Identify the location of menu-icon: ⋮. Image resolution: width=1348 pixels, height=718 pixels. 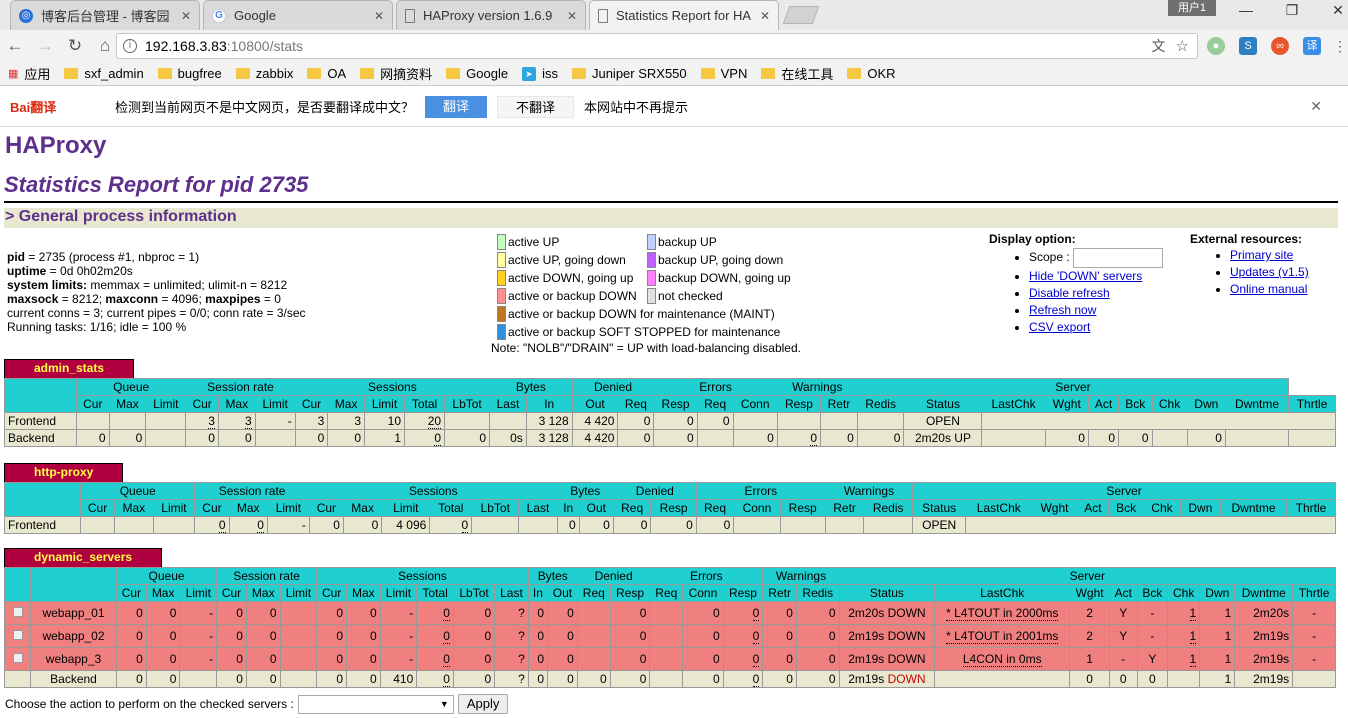
(1339, 46).